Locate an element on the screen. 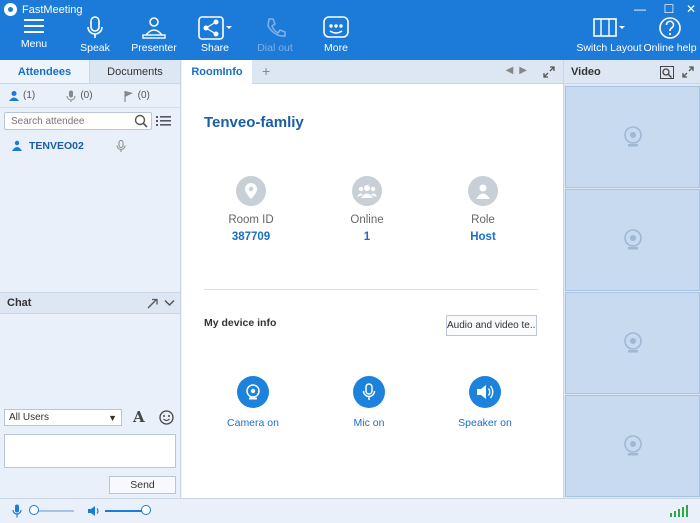 Image resolution: width=700 pixels, height=523 pixels. switch-layout-button: Switch Layout is located at coordinates (609, 35).